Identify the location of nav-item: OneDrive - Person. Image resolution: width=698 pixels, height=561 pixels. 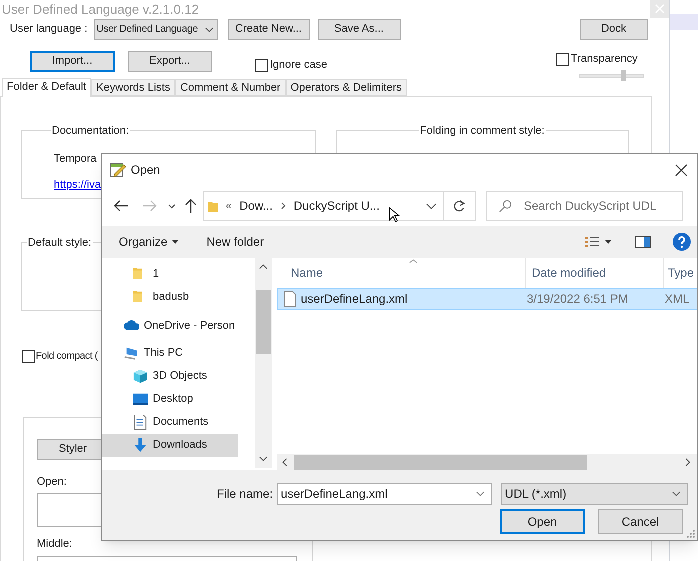
(170, 326).